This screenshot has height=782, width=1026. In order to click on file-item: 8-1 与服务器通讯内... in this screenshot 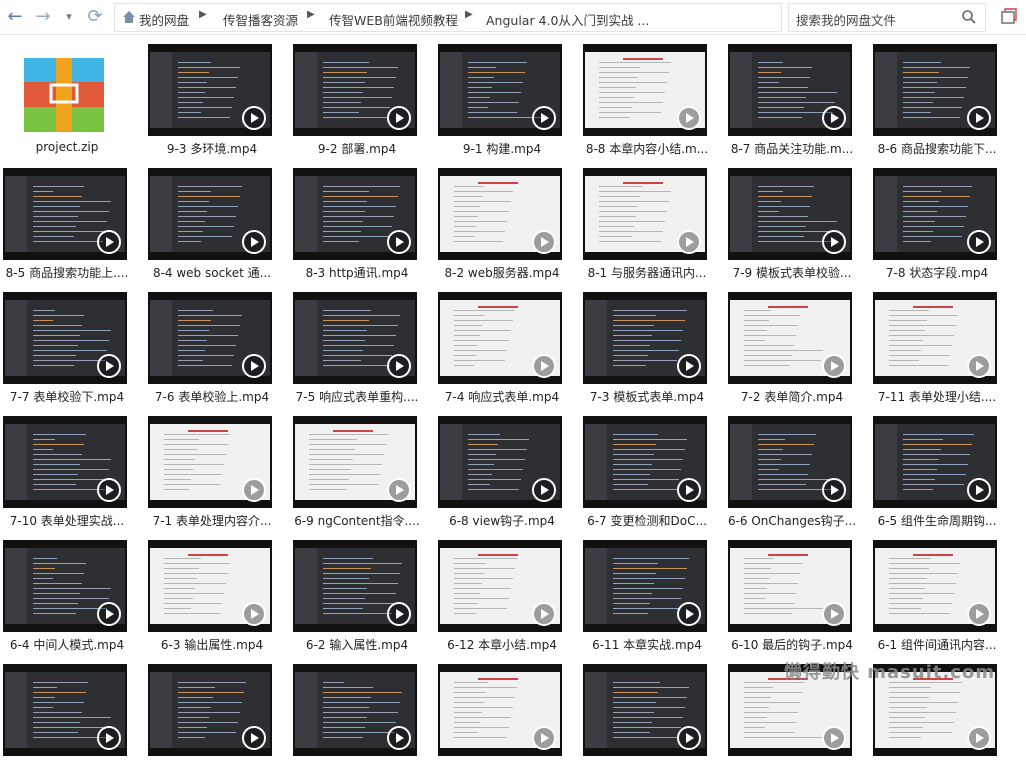, I will do `click(650, 227)`.